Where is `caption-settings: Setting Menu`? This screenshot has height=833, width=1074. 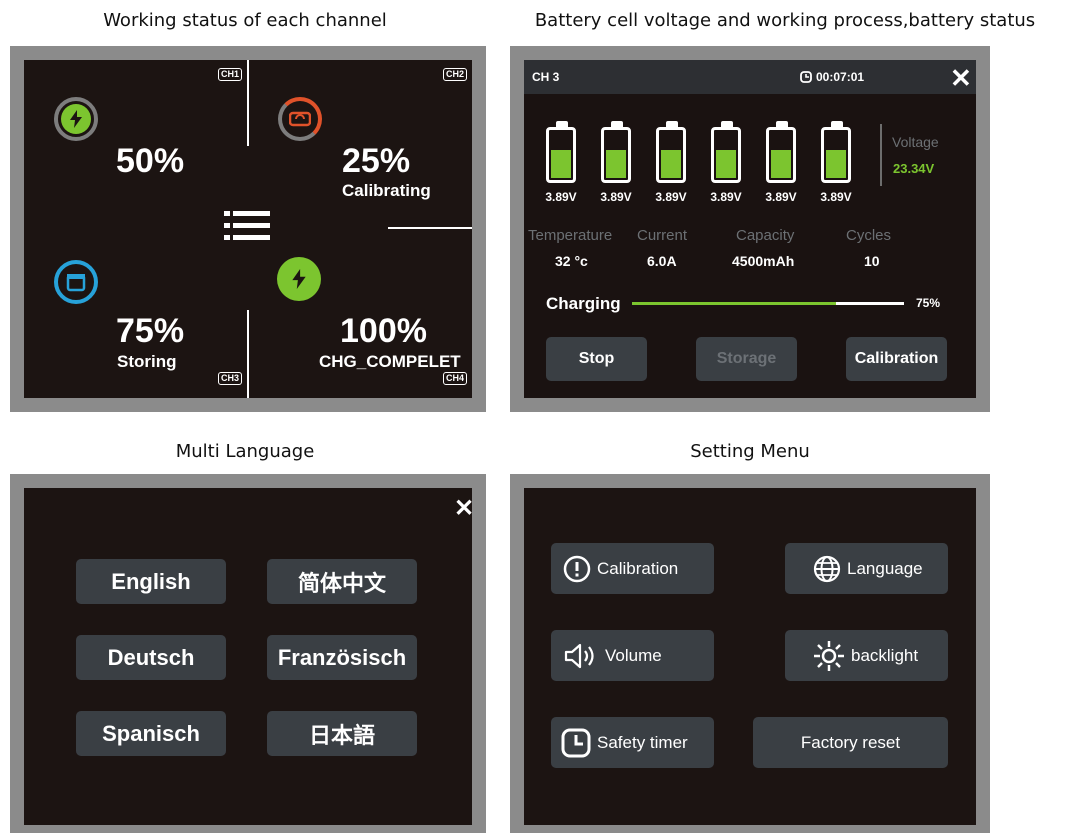
caption-settings: Setting Menu is located at coordinates (750, 451).